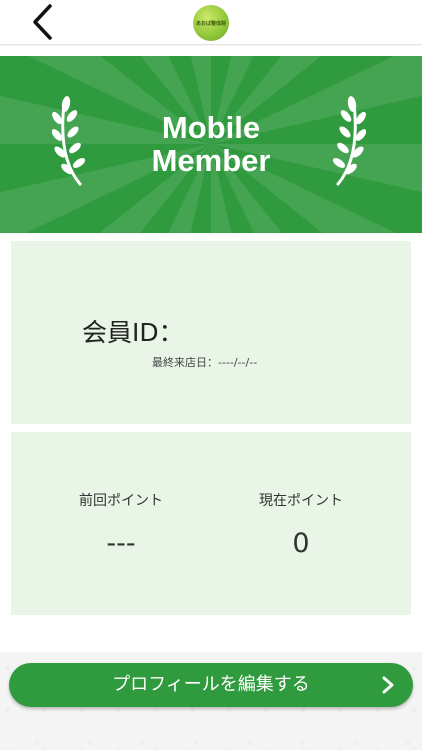 This screenshot has width=422, height=750. I want to click on last-visit-value: ----/--/--, so click(238, 362).